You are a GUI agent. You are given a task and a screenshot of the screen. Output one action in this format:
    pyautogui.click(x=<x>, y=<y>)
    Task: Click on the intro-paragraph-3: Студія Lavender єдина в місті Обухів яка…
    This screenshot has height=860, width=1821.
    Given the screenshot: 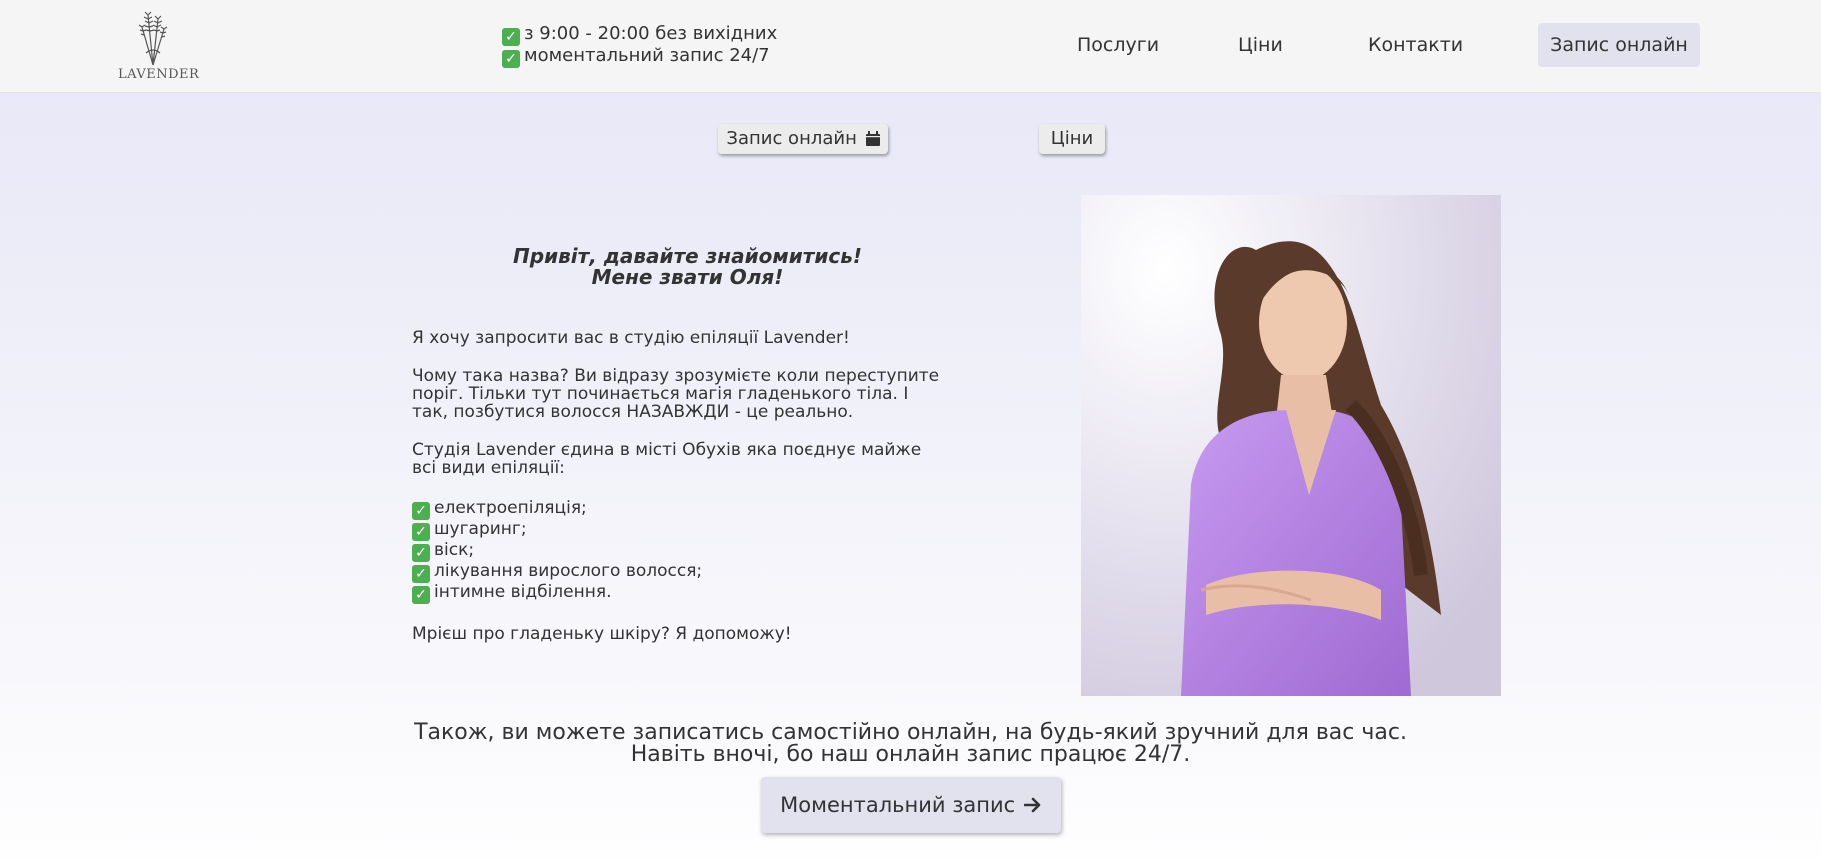 What is the action you would take?
    pyautogui.click(x=667, y=459)
    